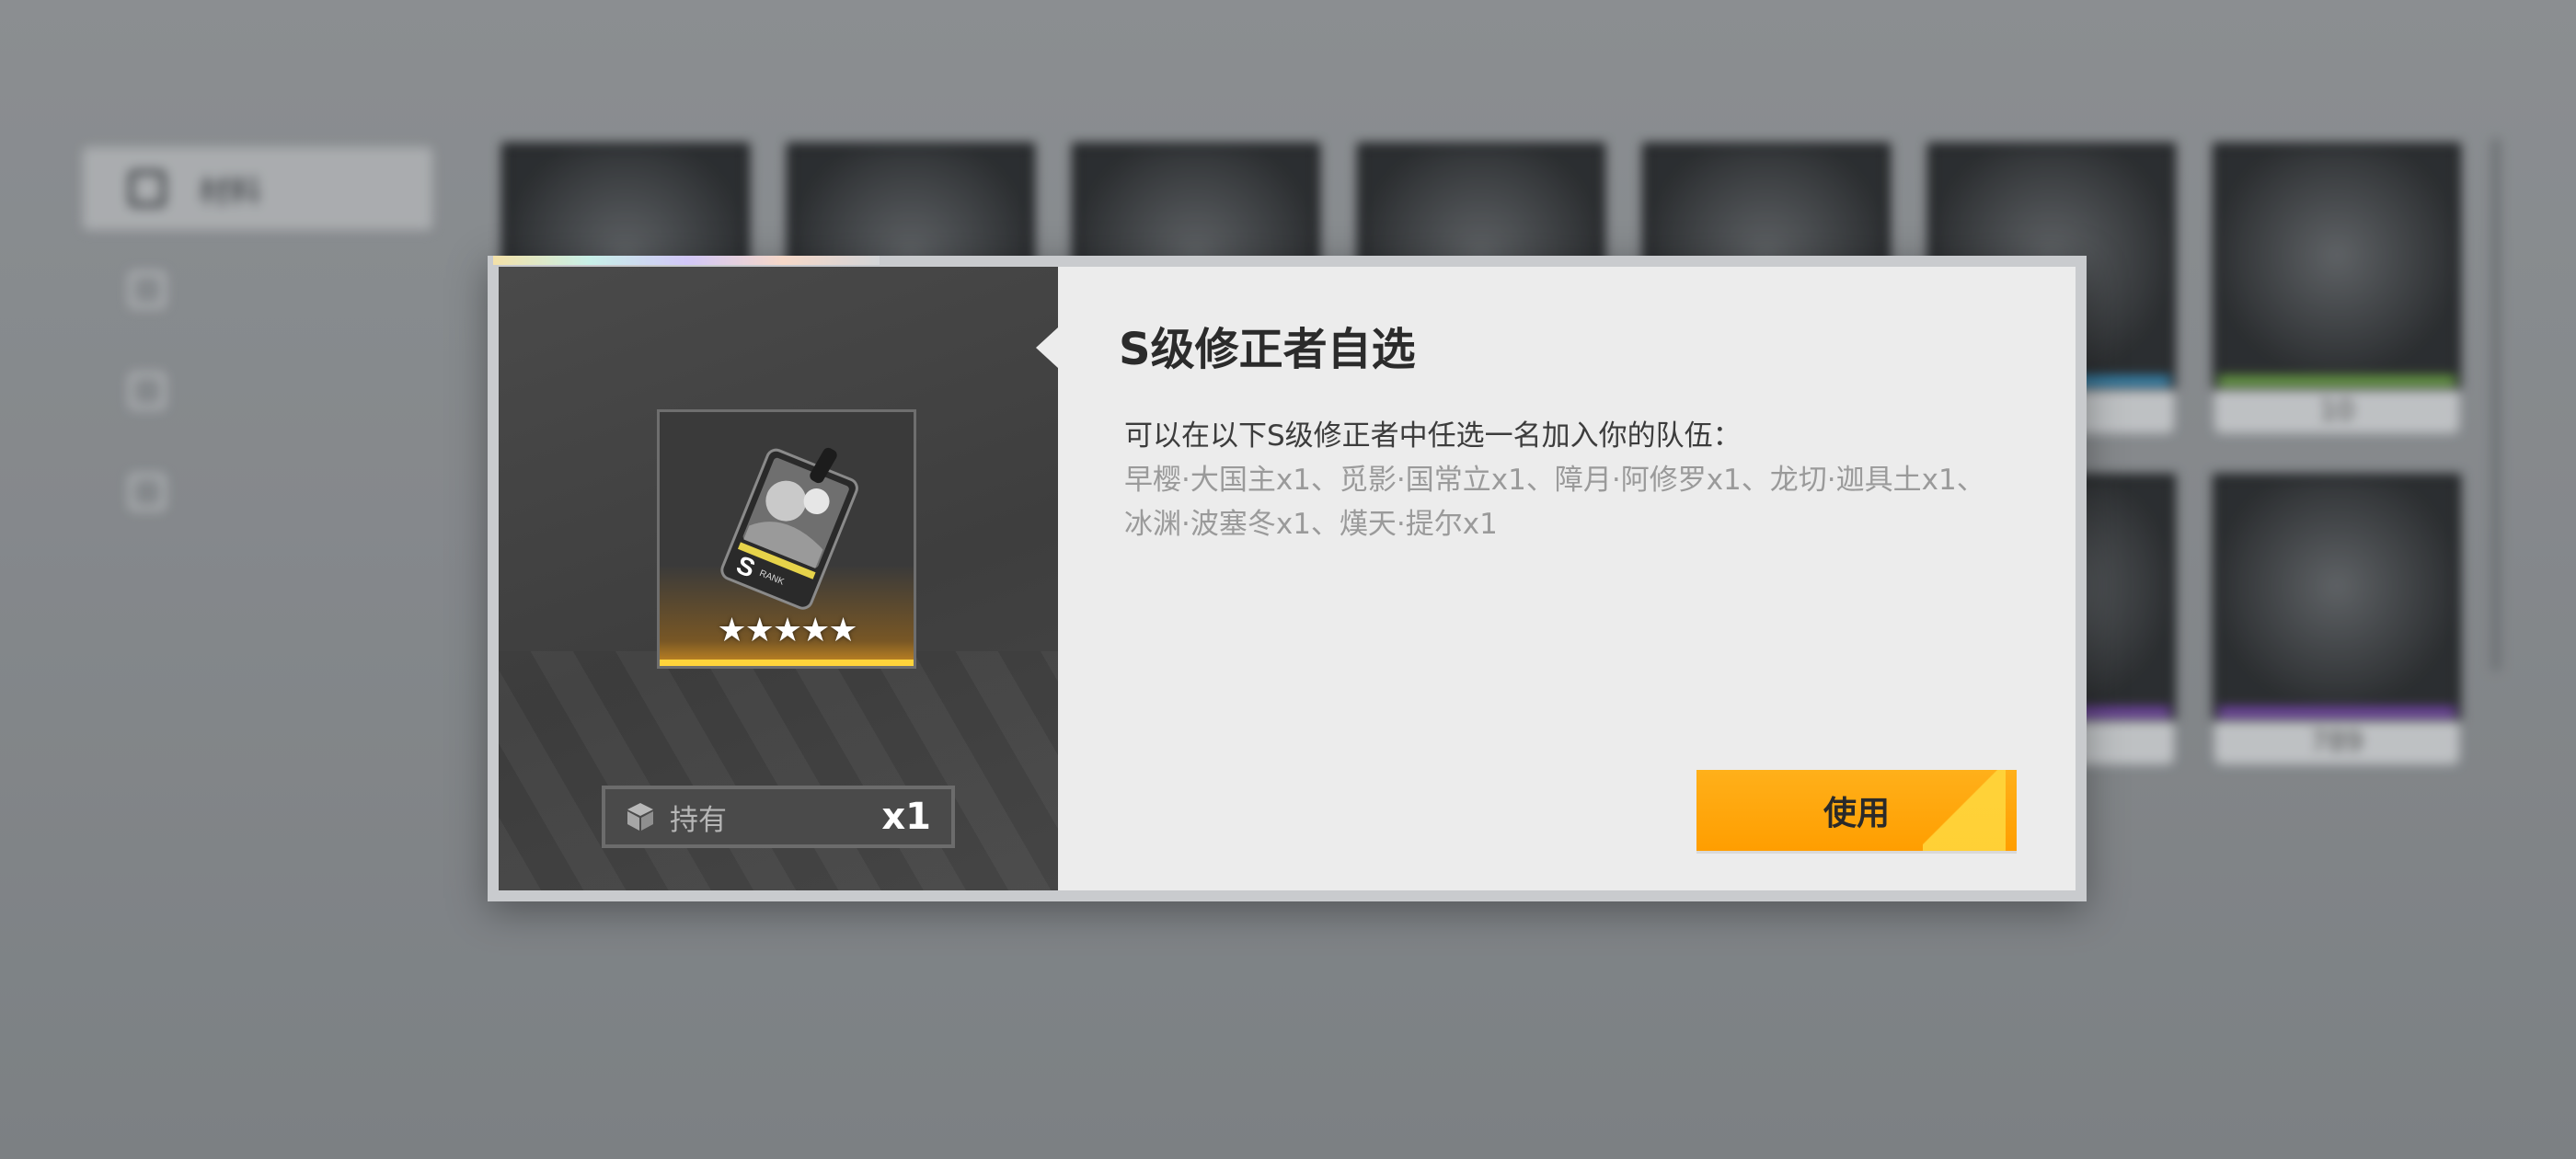 This screenshot has width=2576, height=1159. I want to click on item-preview-panel: S RANK ★★★★★ 持有 x1, so click(778, 578).